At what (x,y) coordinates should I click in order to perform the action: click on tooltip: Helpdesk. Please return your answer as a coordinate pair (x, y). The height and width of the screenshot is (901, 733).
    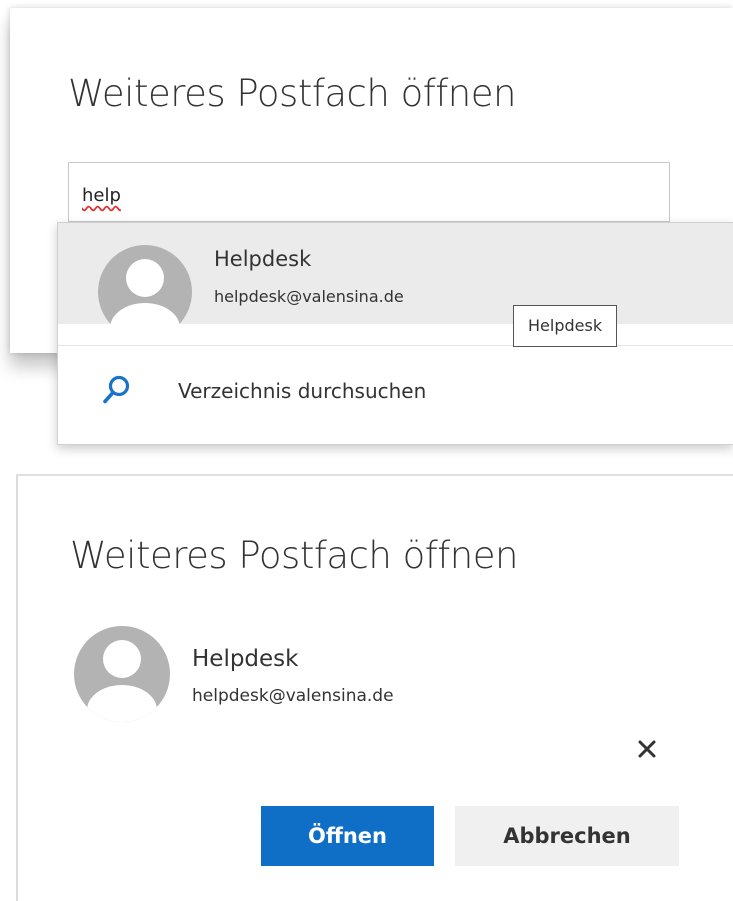
    Looking at the image, I should click on (565, 326).